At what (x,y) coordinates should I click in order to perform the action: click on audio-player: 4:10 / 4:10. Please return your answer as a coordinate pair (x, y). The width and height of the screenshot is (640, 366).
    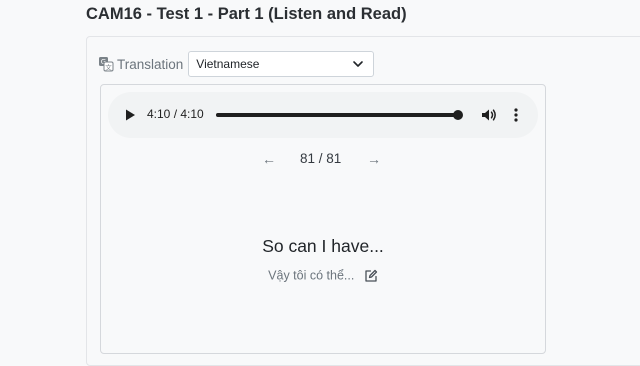
    Looking at the image, I should click on (323, 115).